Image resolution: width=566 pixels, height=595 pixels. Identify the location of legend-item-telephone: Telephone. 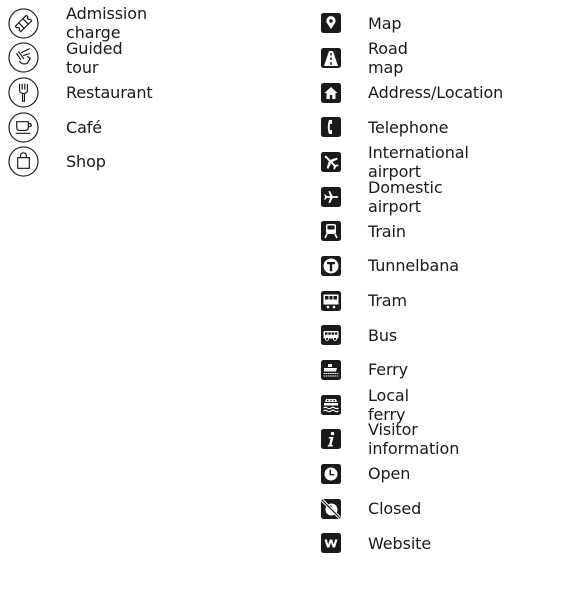
(384, 127).